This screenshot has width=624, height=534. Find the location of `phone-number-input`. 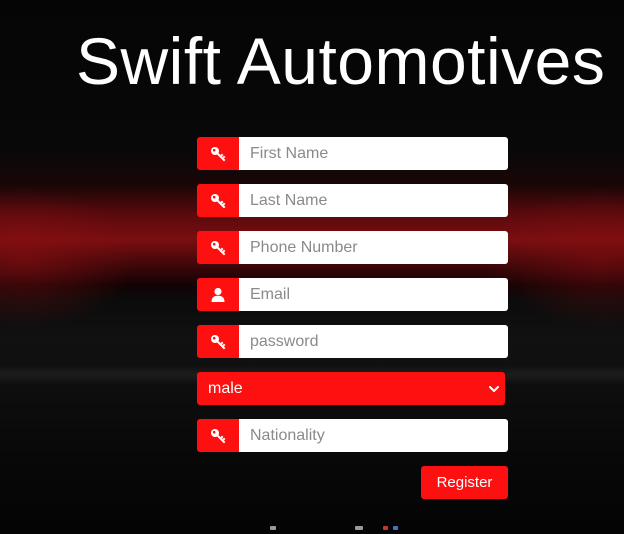

phone-number-input is located at coordinates (373, 247).